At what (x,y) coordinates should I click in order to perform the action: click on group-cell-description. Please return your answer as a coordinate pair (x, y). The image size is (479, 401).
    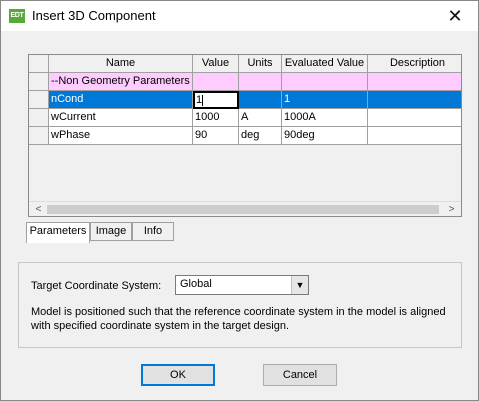
    Looking at the image, I should click on (414, 82).